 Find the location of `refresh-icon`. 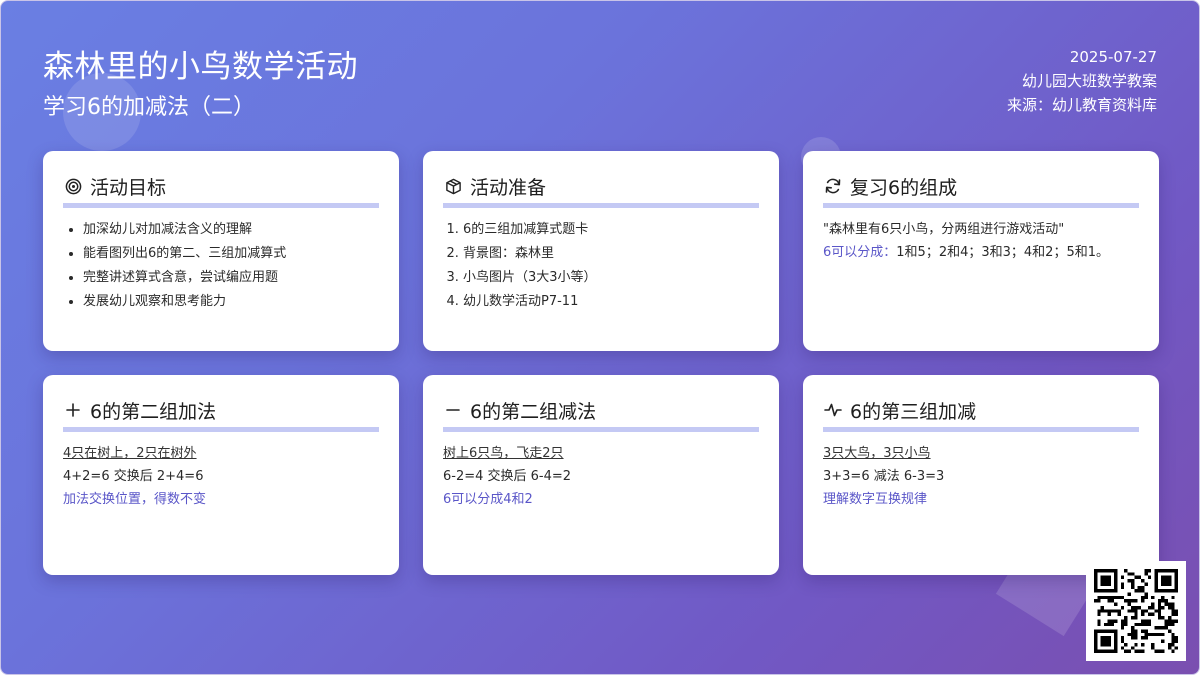

refresh-icon is located at coordinates (833, 186).